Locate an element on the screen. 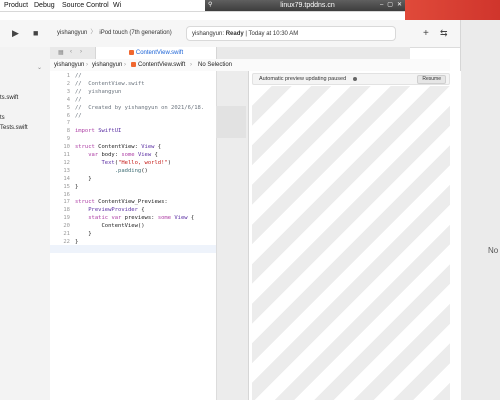  activity-status: yishangyun: Ready | Today at 10:30 AM is located at coordinates (291, 33).